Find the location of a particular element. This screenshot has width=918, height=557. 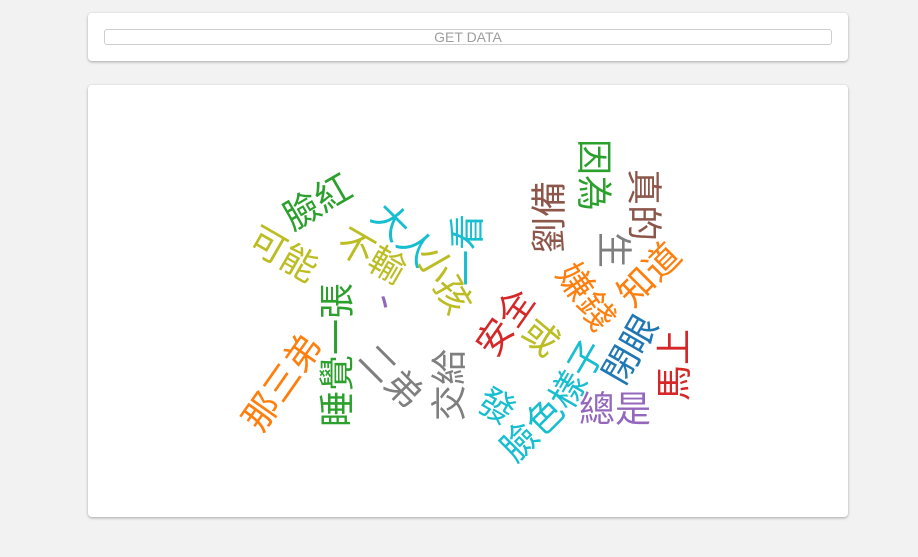

toolbar-card: GET DATA is located at coordinates (468, 37).